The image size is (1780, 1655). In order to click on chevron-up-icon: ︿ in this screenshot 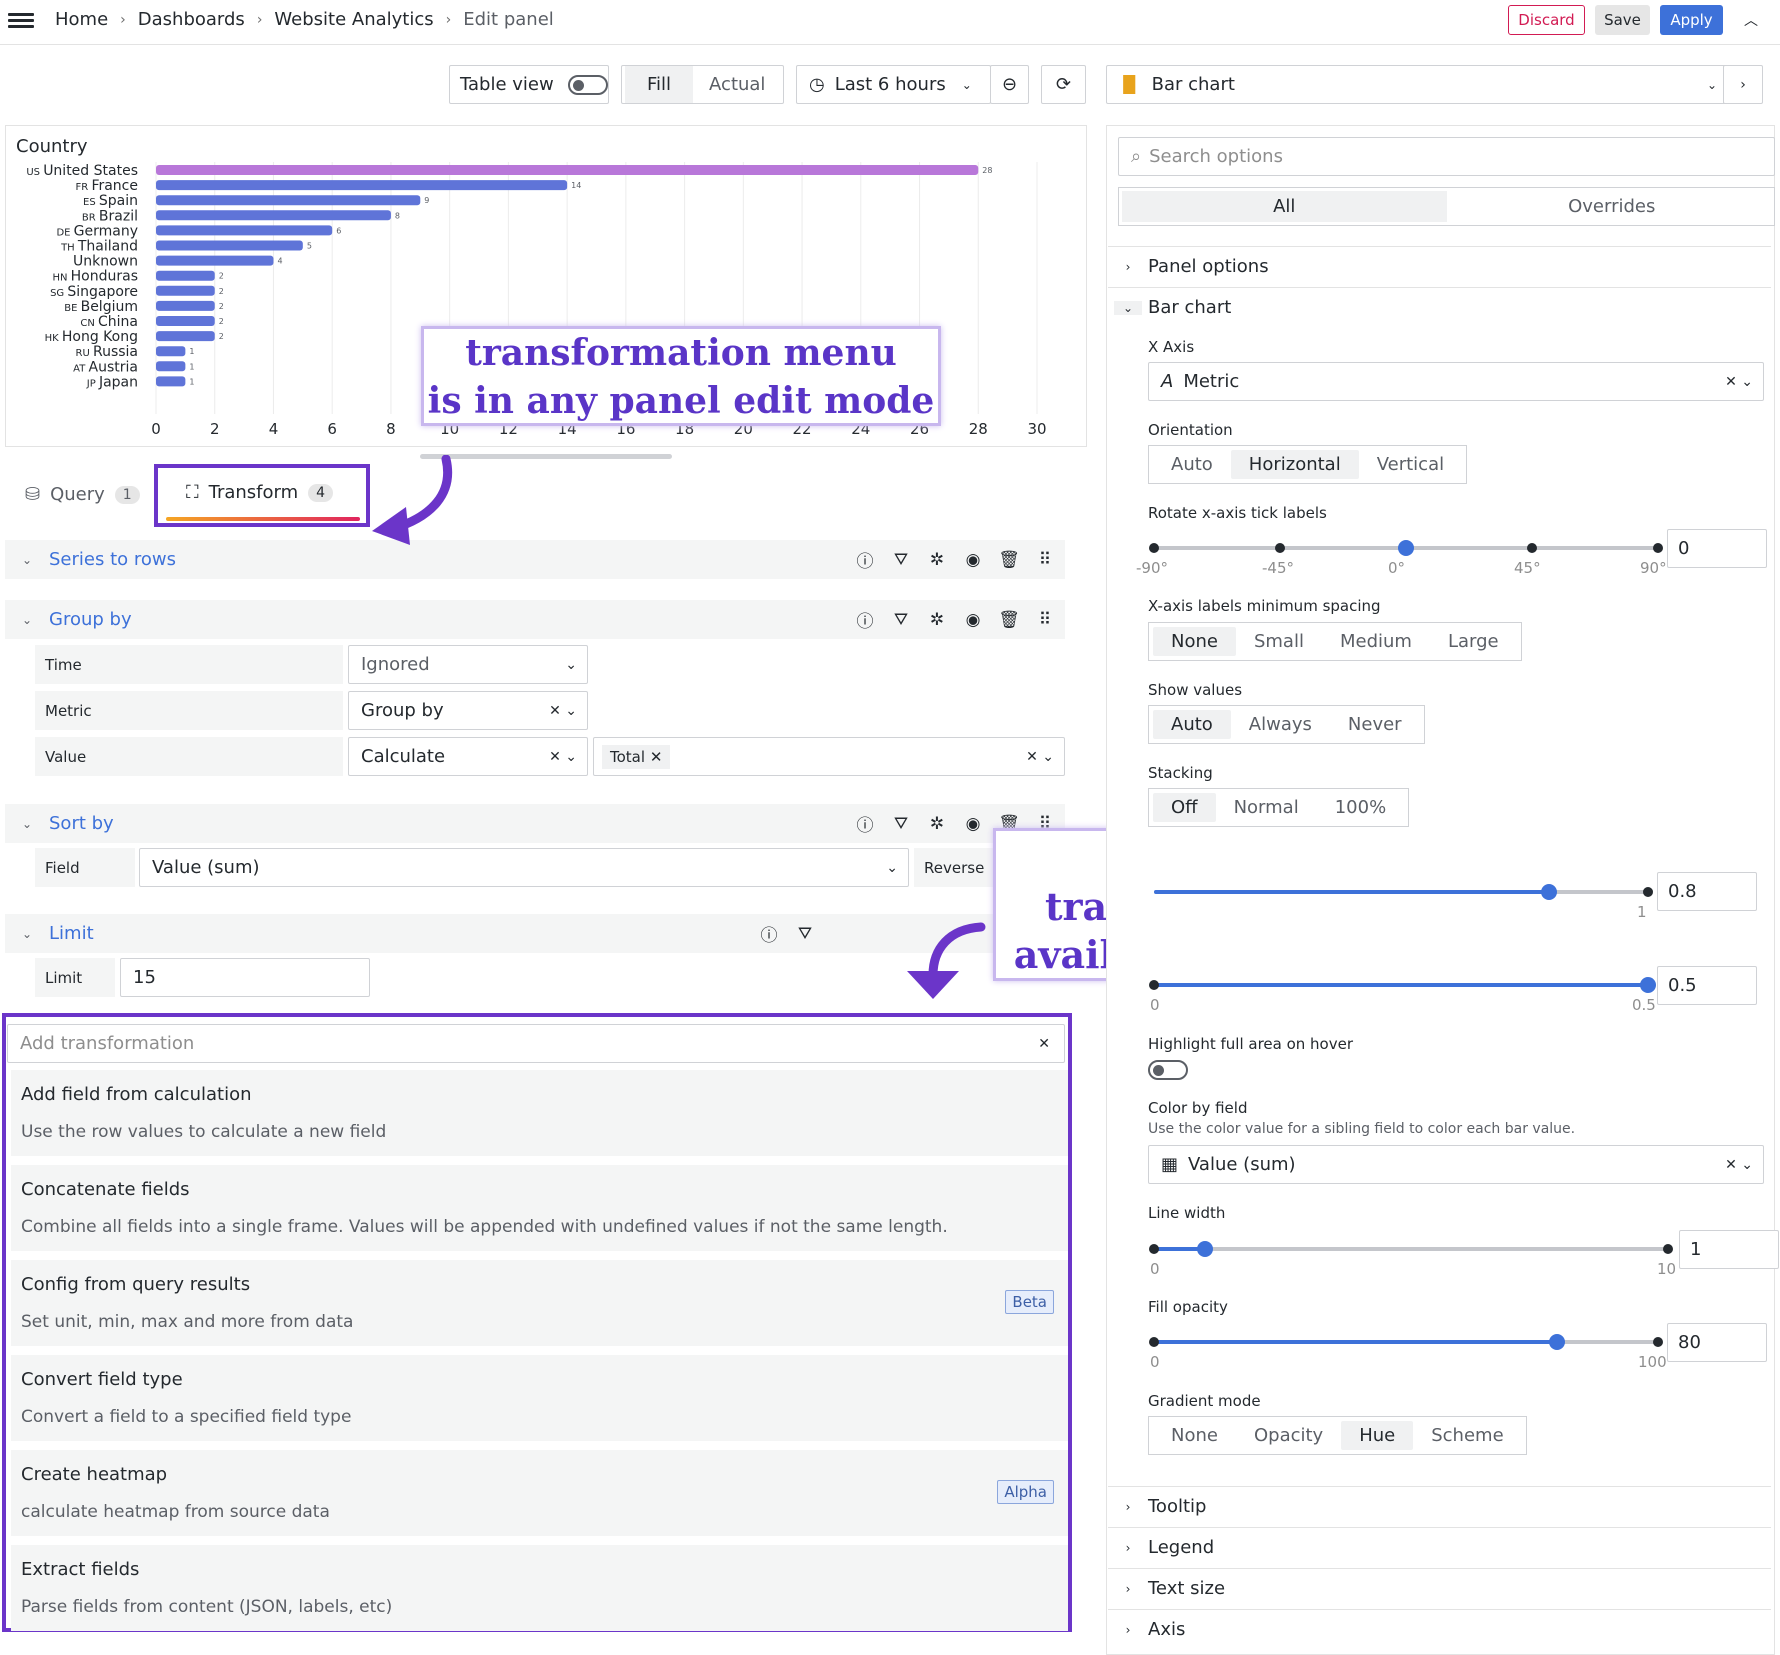, I will do `click(1751, 20)`.